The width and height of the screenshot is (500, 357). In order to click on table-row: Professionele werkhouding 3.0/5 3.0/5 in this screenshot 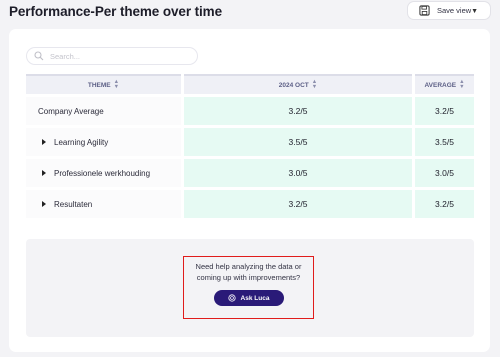, I will do `click(250, 173)`.